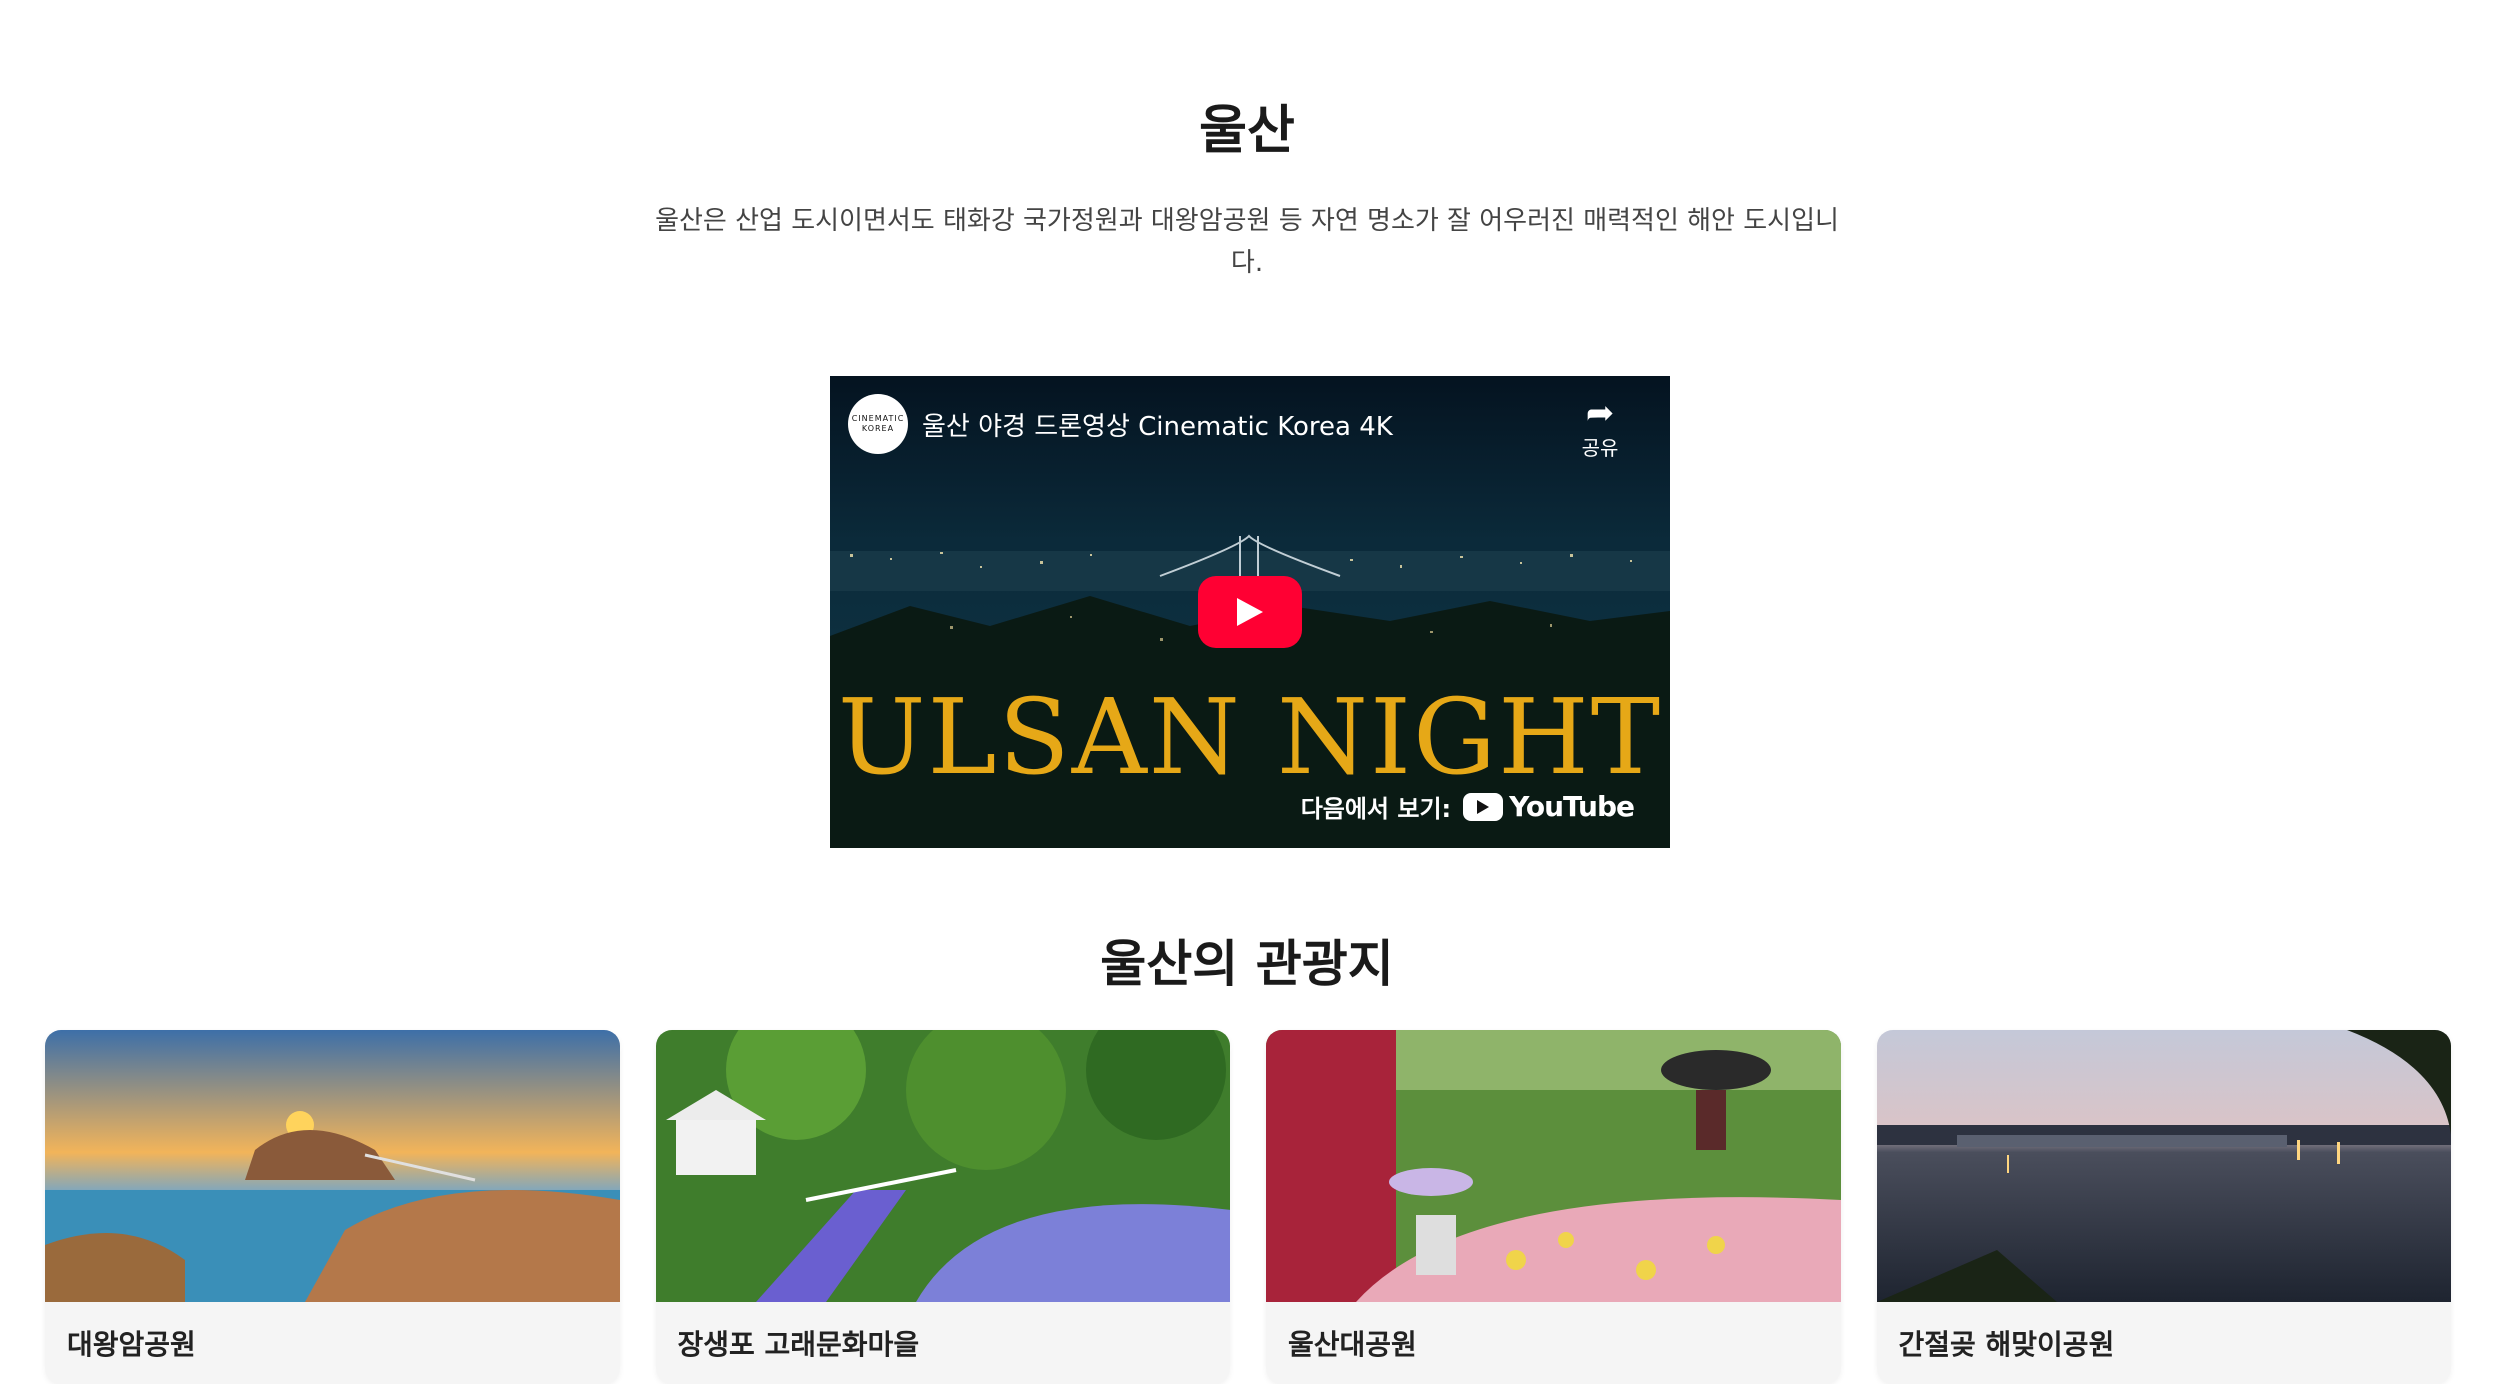  I want to click on play-button, so click(1250, 612).